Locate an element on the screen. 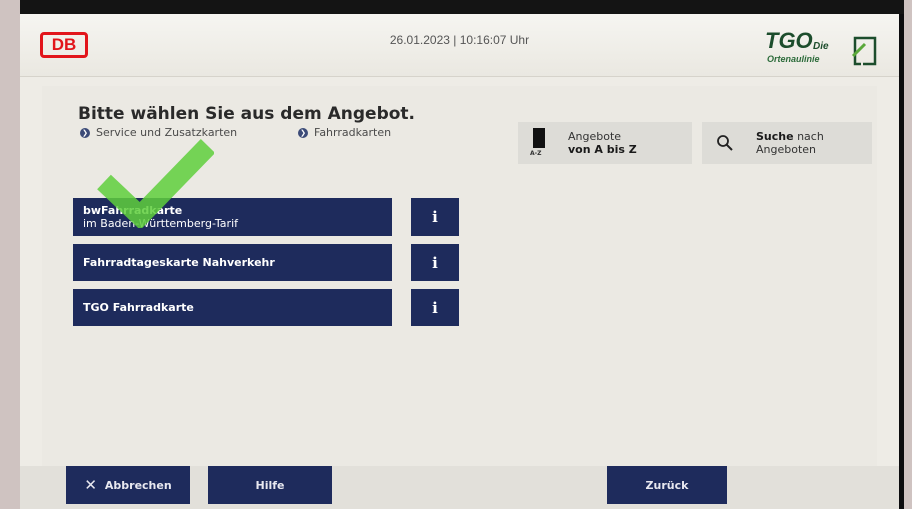 Image resolution: width=912 pixels, height=509 pixels. offers-a-z-line2: von A bis Z is located at coordinates (602, 149).